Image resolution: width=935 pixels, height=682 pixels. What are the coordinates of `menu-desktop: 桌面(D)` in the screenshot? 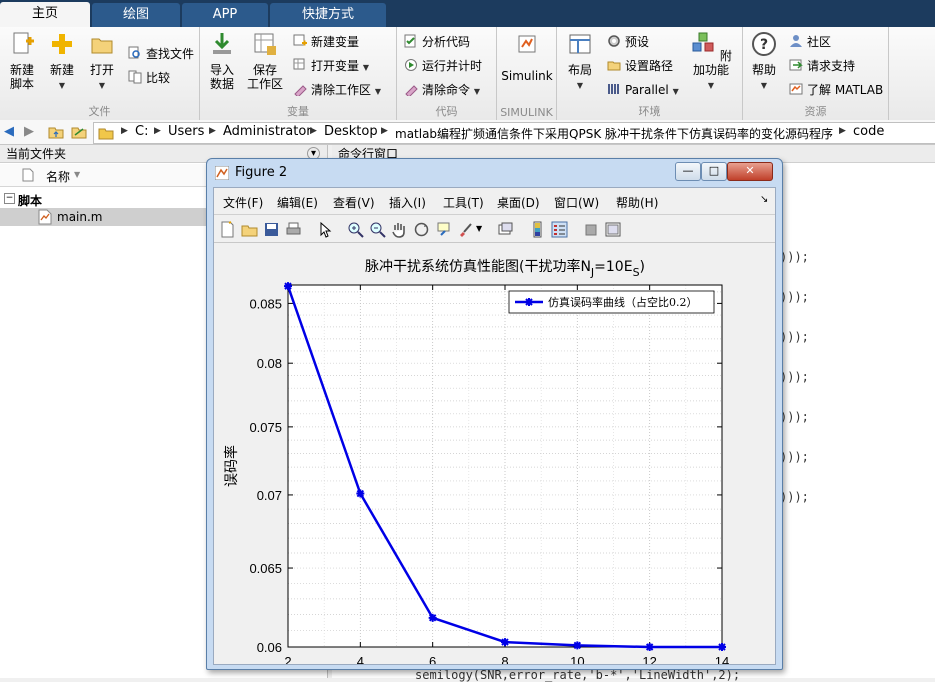 It's located at (518, 202).